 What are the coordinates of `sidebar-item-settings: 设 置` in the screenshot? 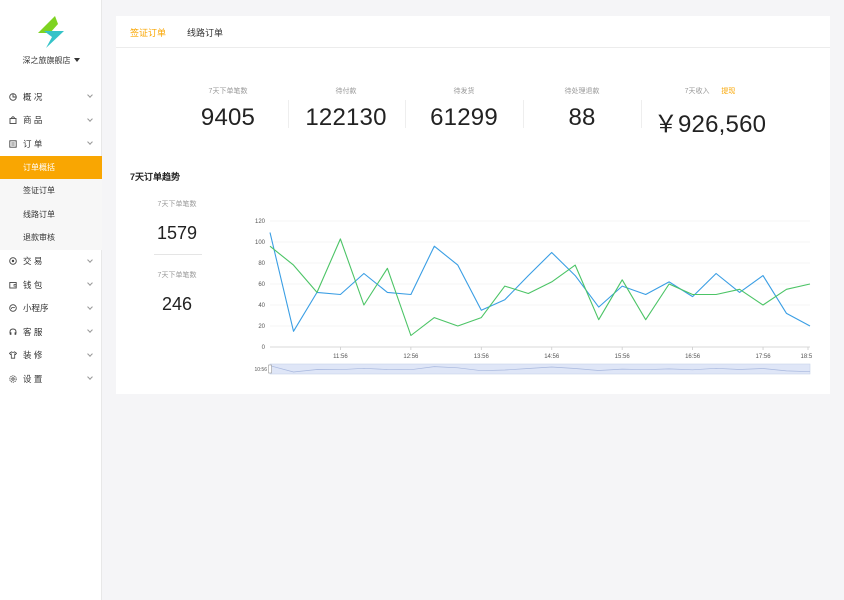 It's located at (51, 379).